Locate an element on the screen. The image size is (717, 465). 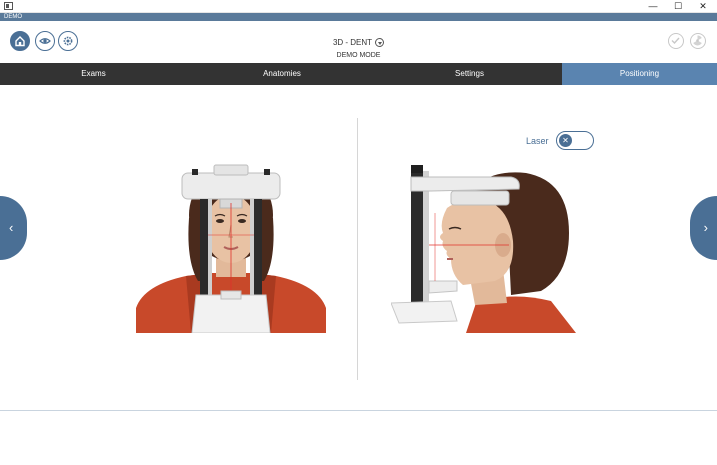
chevron-down-icon is located at coordinates (380, 42).